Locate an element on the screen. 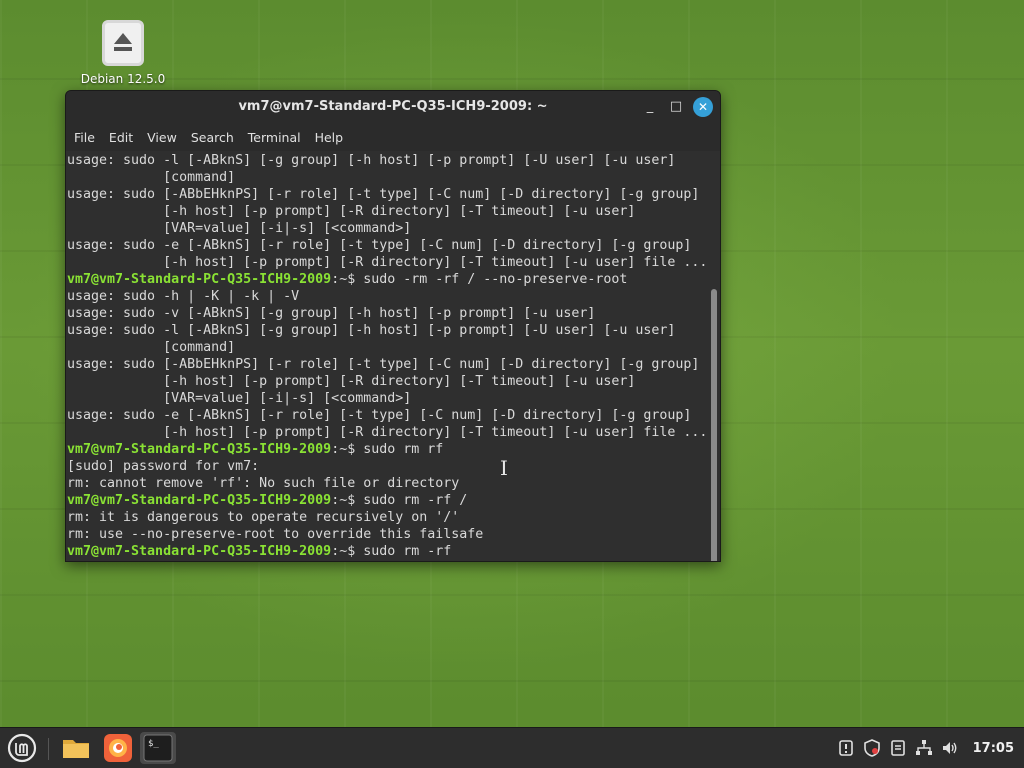 This screenshot has width=1024, height=768. window-title: vm7@vm7-Standard-PC-Q35-ICH9-2009: ~ is located at coordinates (393, 106).